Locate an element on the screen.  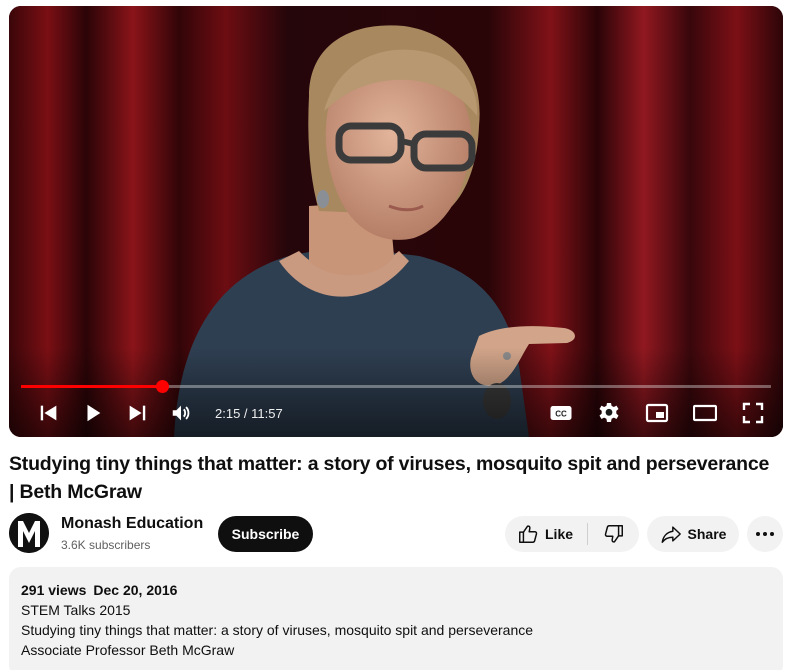
skip-previous-icon is located at coordinates (48, 413).